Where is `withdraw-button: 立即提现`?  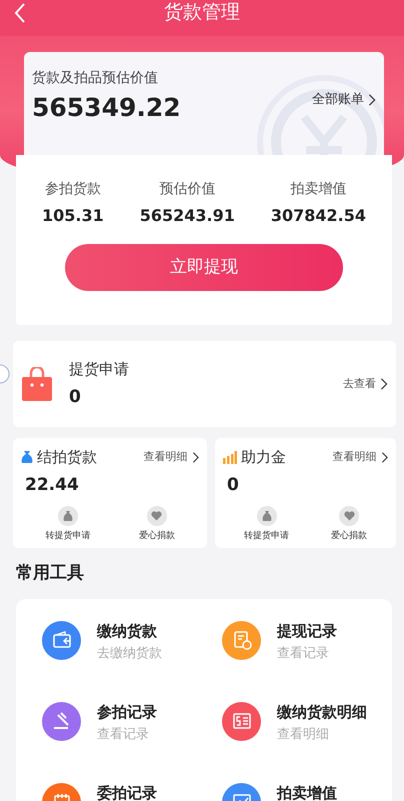
withdraw-button: 立即提现 is located at coordinates (204, 267).